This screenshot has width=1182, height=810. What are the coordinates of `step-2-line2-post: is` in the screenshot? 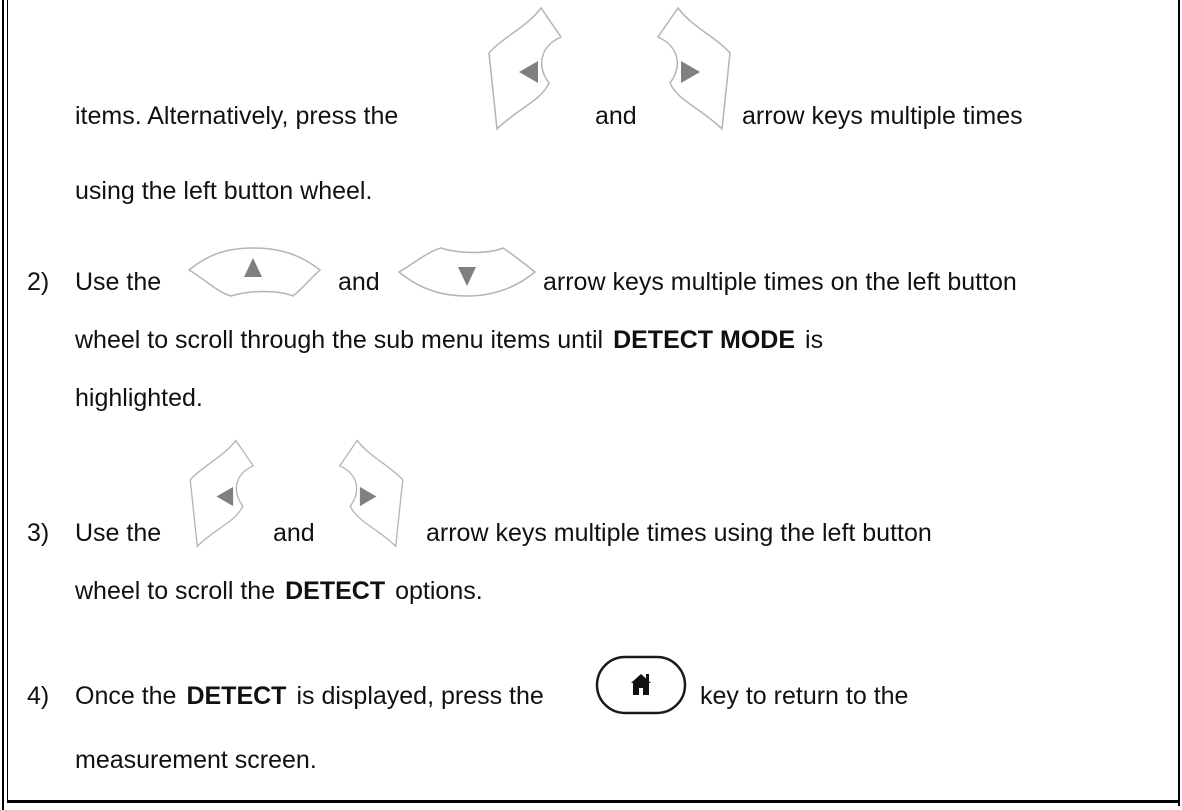 It's located at (814, 340).